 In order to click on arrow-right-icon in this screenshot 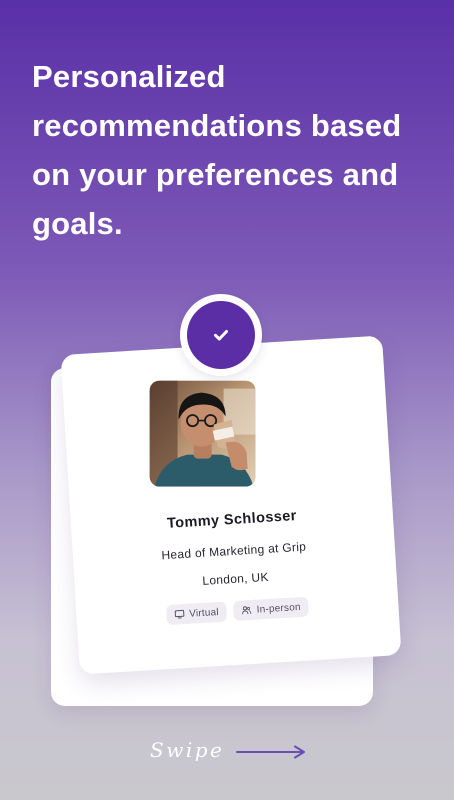, I will do `click(272, 752)`.